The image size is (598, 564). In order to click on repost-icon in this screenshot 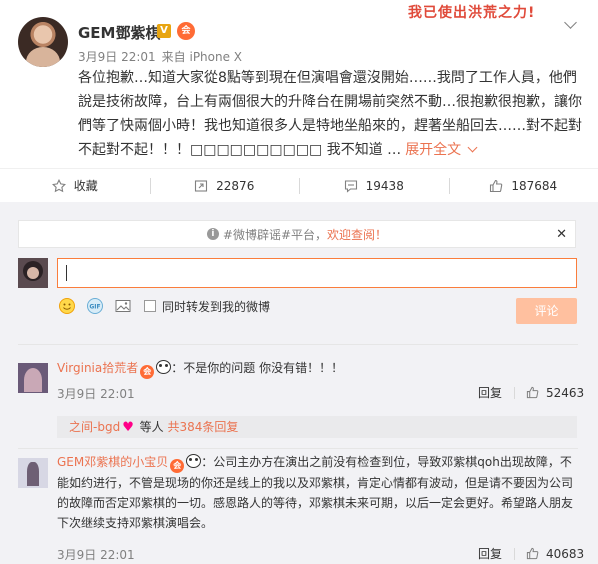, I will do `click(201, 185)`.